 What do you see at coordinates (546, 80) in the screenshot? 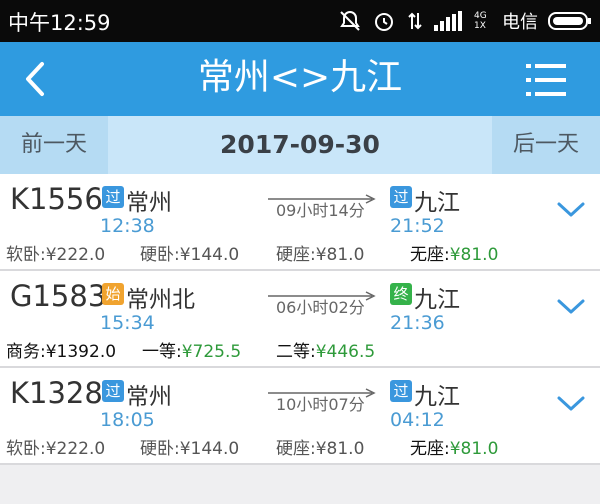
I see `list-menu-icon` at bounding box center [546, 80].